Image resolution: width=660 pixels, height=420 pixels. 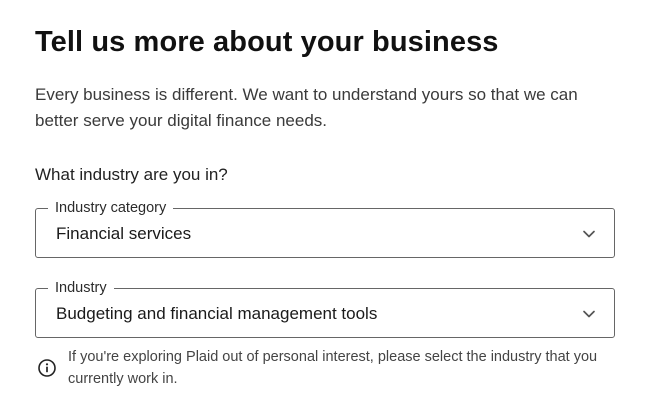 I want to click on industry-category-select: Industry category Financial services, so click(x=325, y=228).